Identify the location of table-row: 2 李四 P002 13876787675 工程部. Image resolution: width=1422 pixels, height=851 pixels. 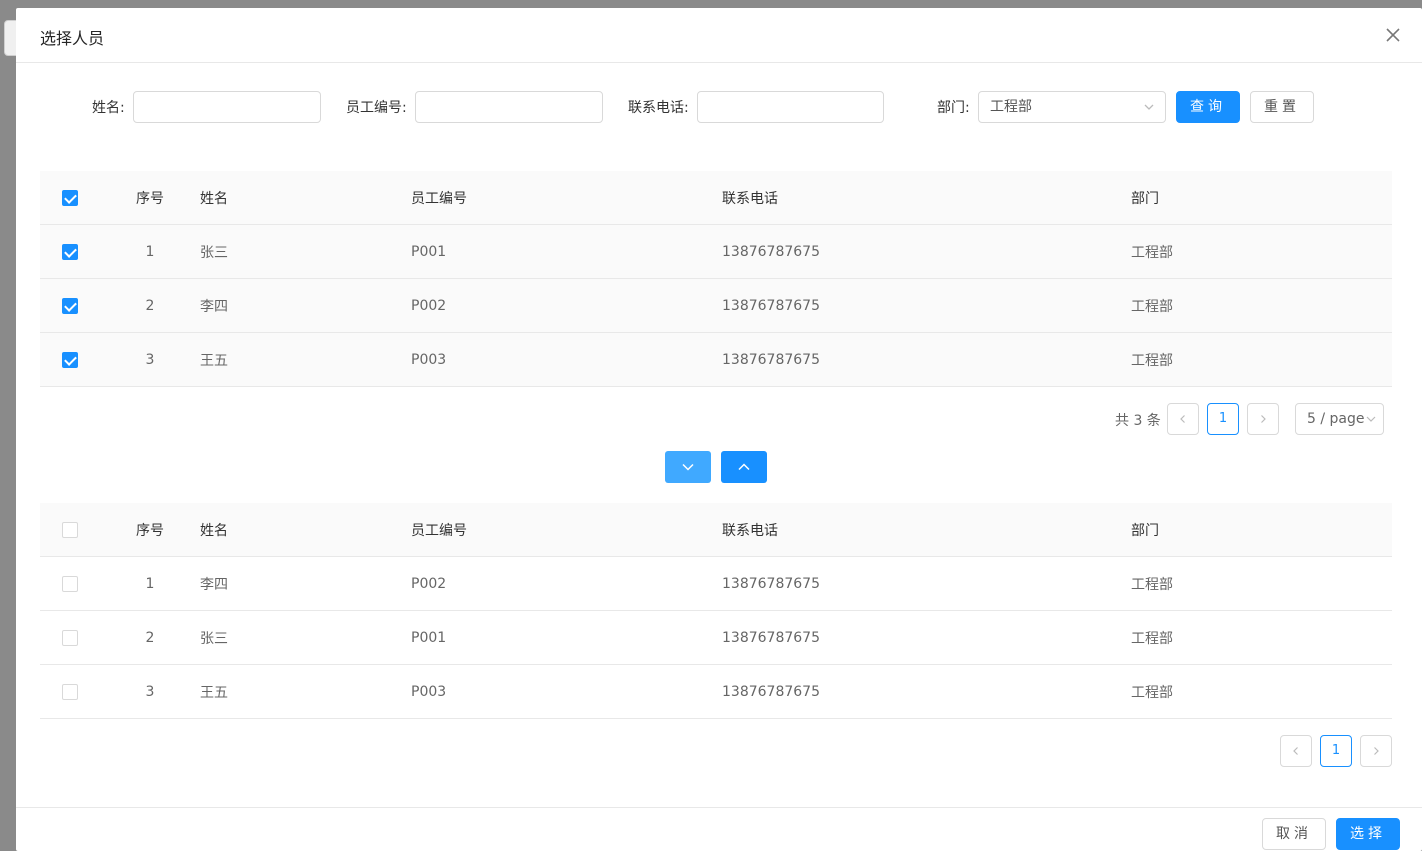
(716, 305).